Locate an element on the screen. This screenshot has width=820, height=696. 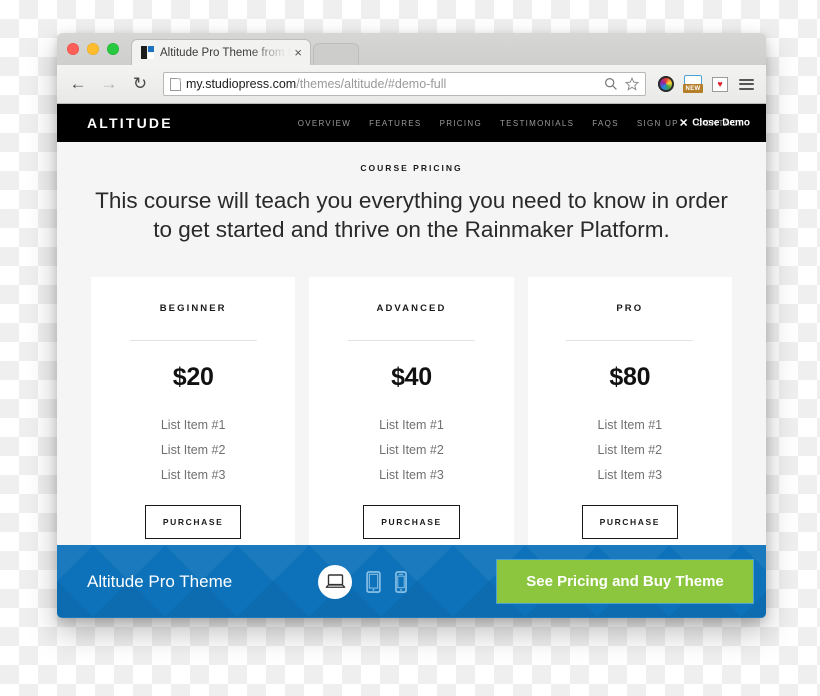
browser-extensions: NEW ♥ is located at coordinates (707, 84).